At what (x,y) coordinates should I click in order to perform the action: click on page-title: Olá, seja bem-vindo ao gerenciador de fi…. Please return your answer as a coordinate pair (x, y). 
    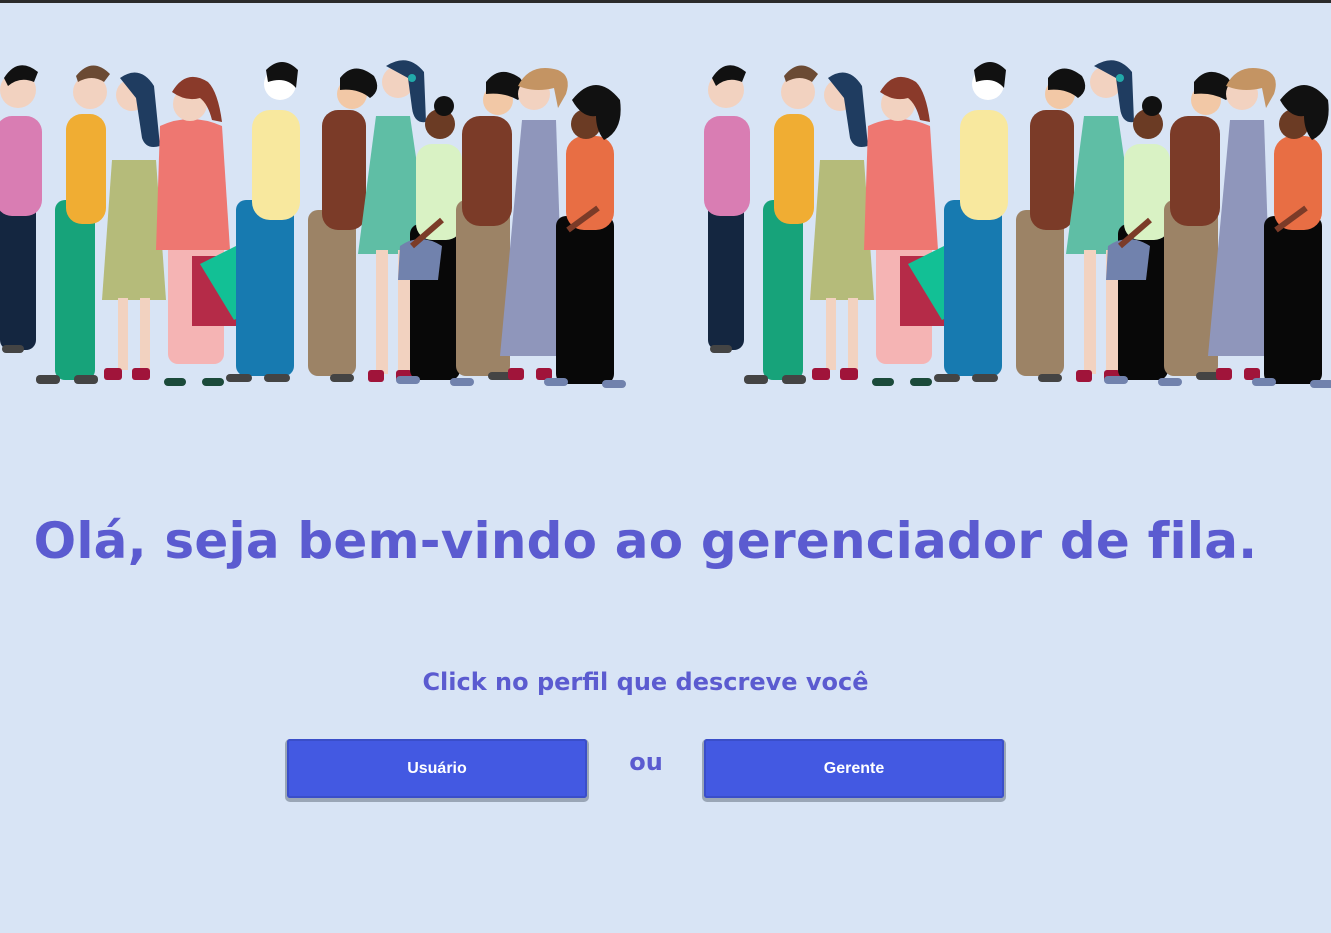
    Looking at the image, I should click on (645, 541).